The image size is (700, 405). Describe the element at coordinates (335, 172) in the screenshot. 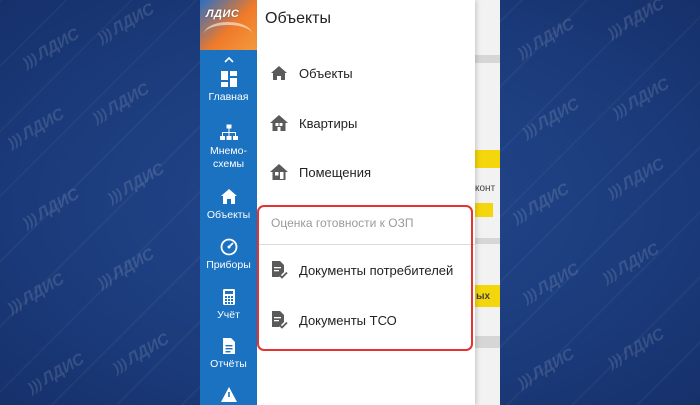

I see `menu-item-label: Помещения` at that location.